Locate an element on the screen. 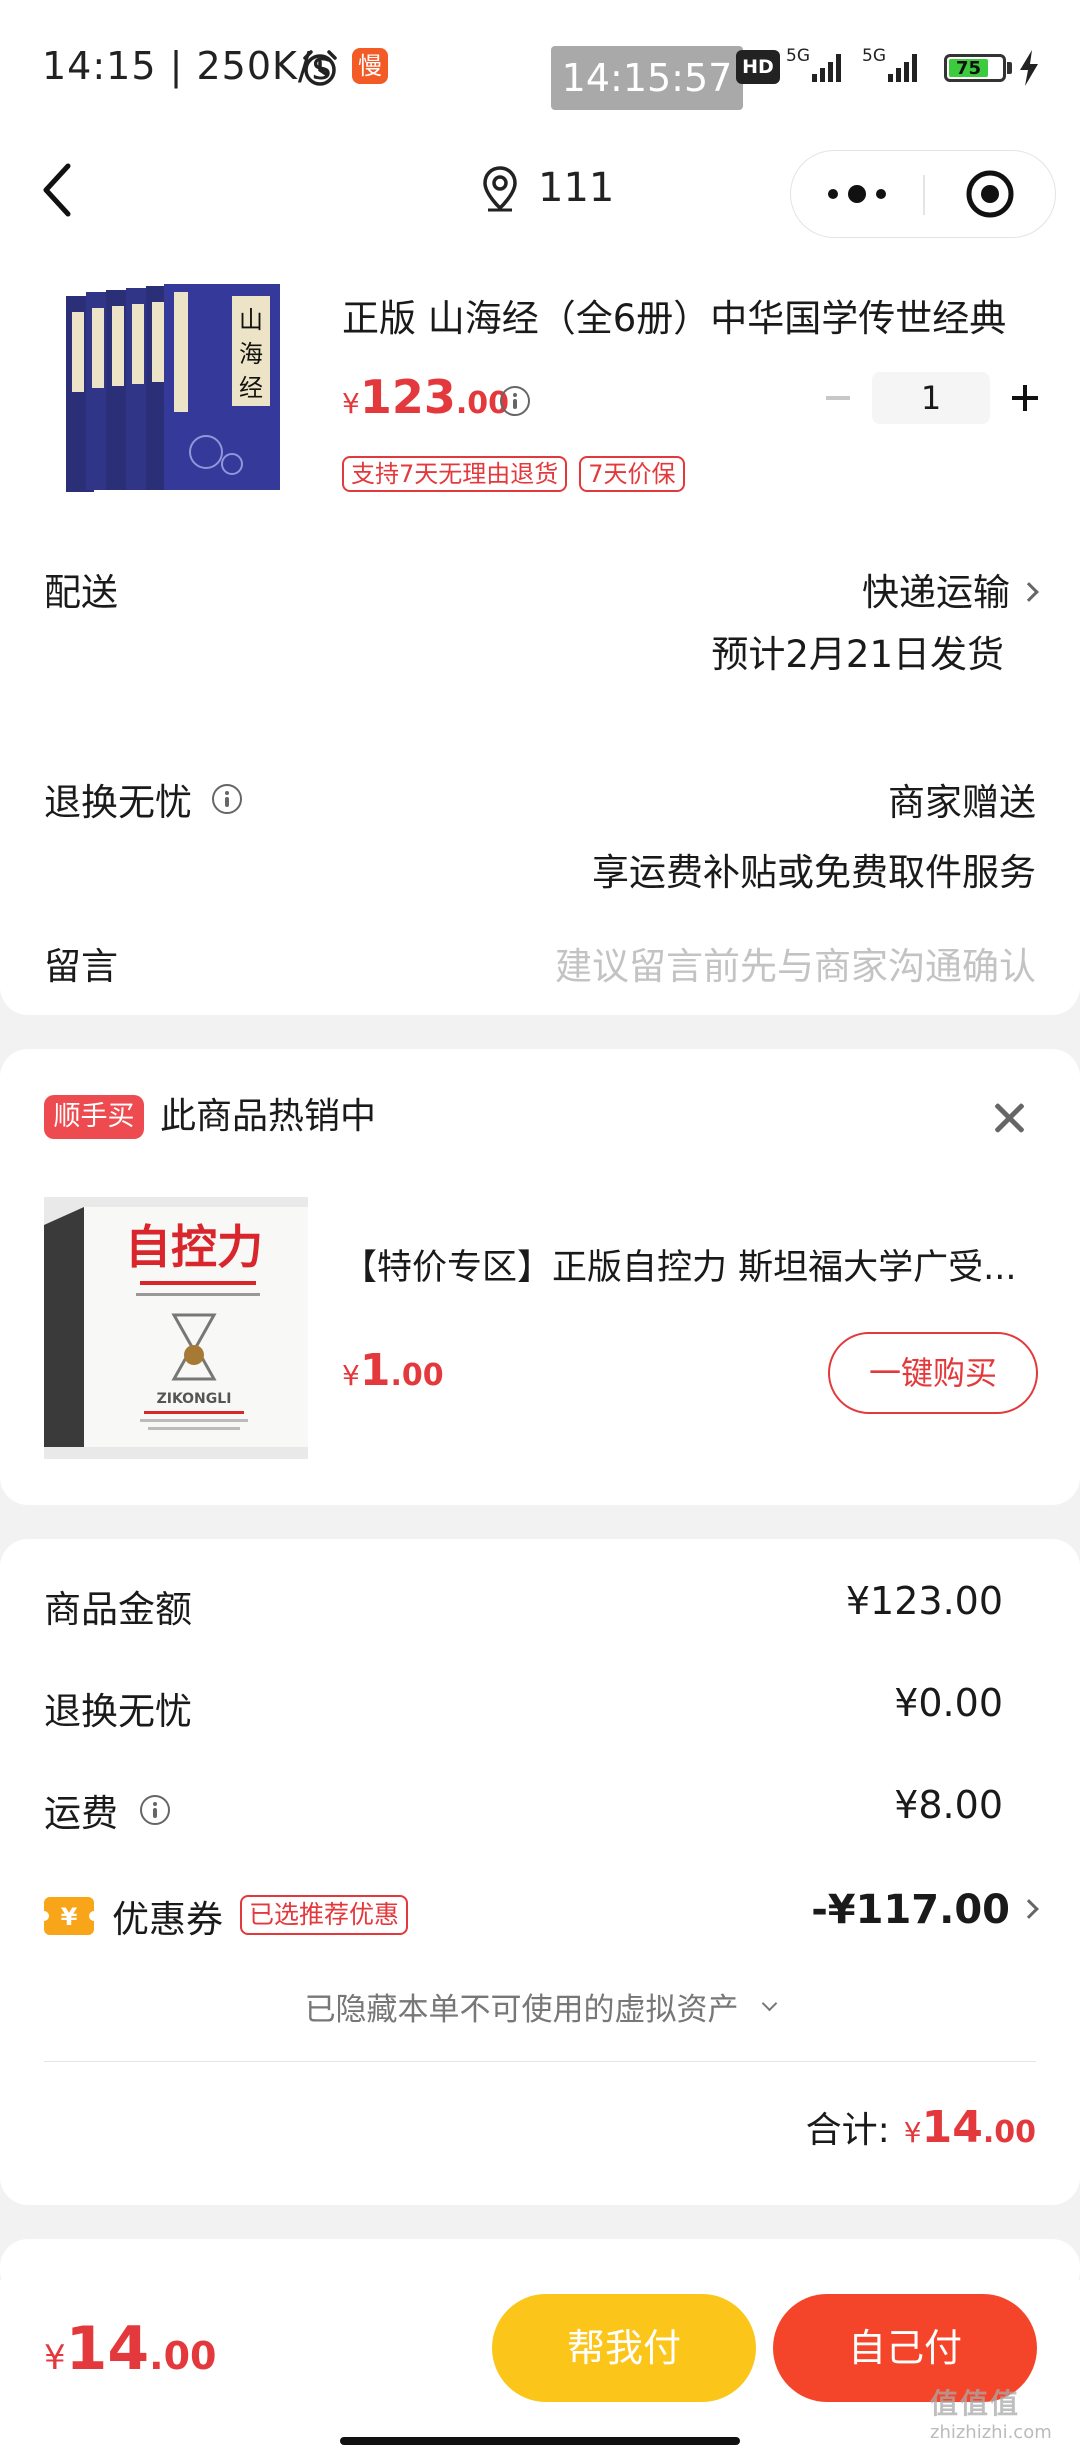  nav-title: 111 is located at coordinates (576, 188).